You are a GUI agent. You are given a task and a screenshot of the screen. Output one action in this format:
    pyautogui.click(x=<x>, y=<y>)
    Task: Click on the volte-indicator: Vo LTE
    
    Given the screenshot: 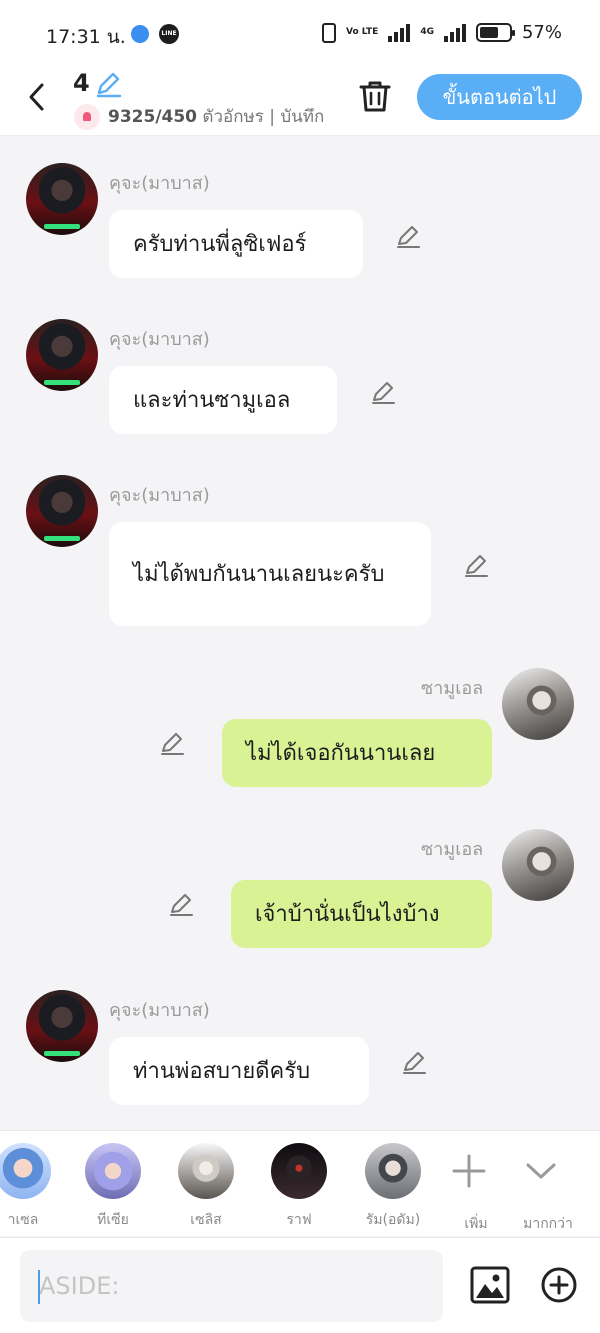 What is the action you would take?
    pyautogui.click(x=362, y=32)
    